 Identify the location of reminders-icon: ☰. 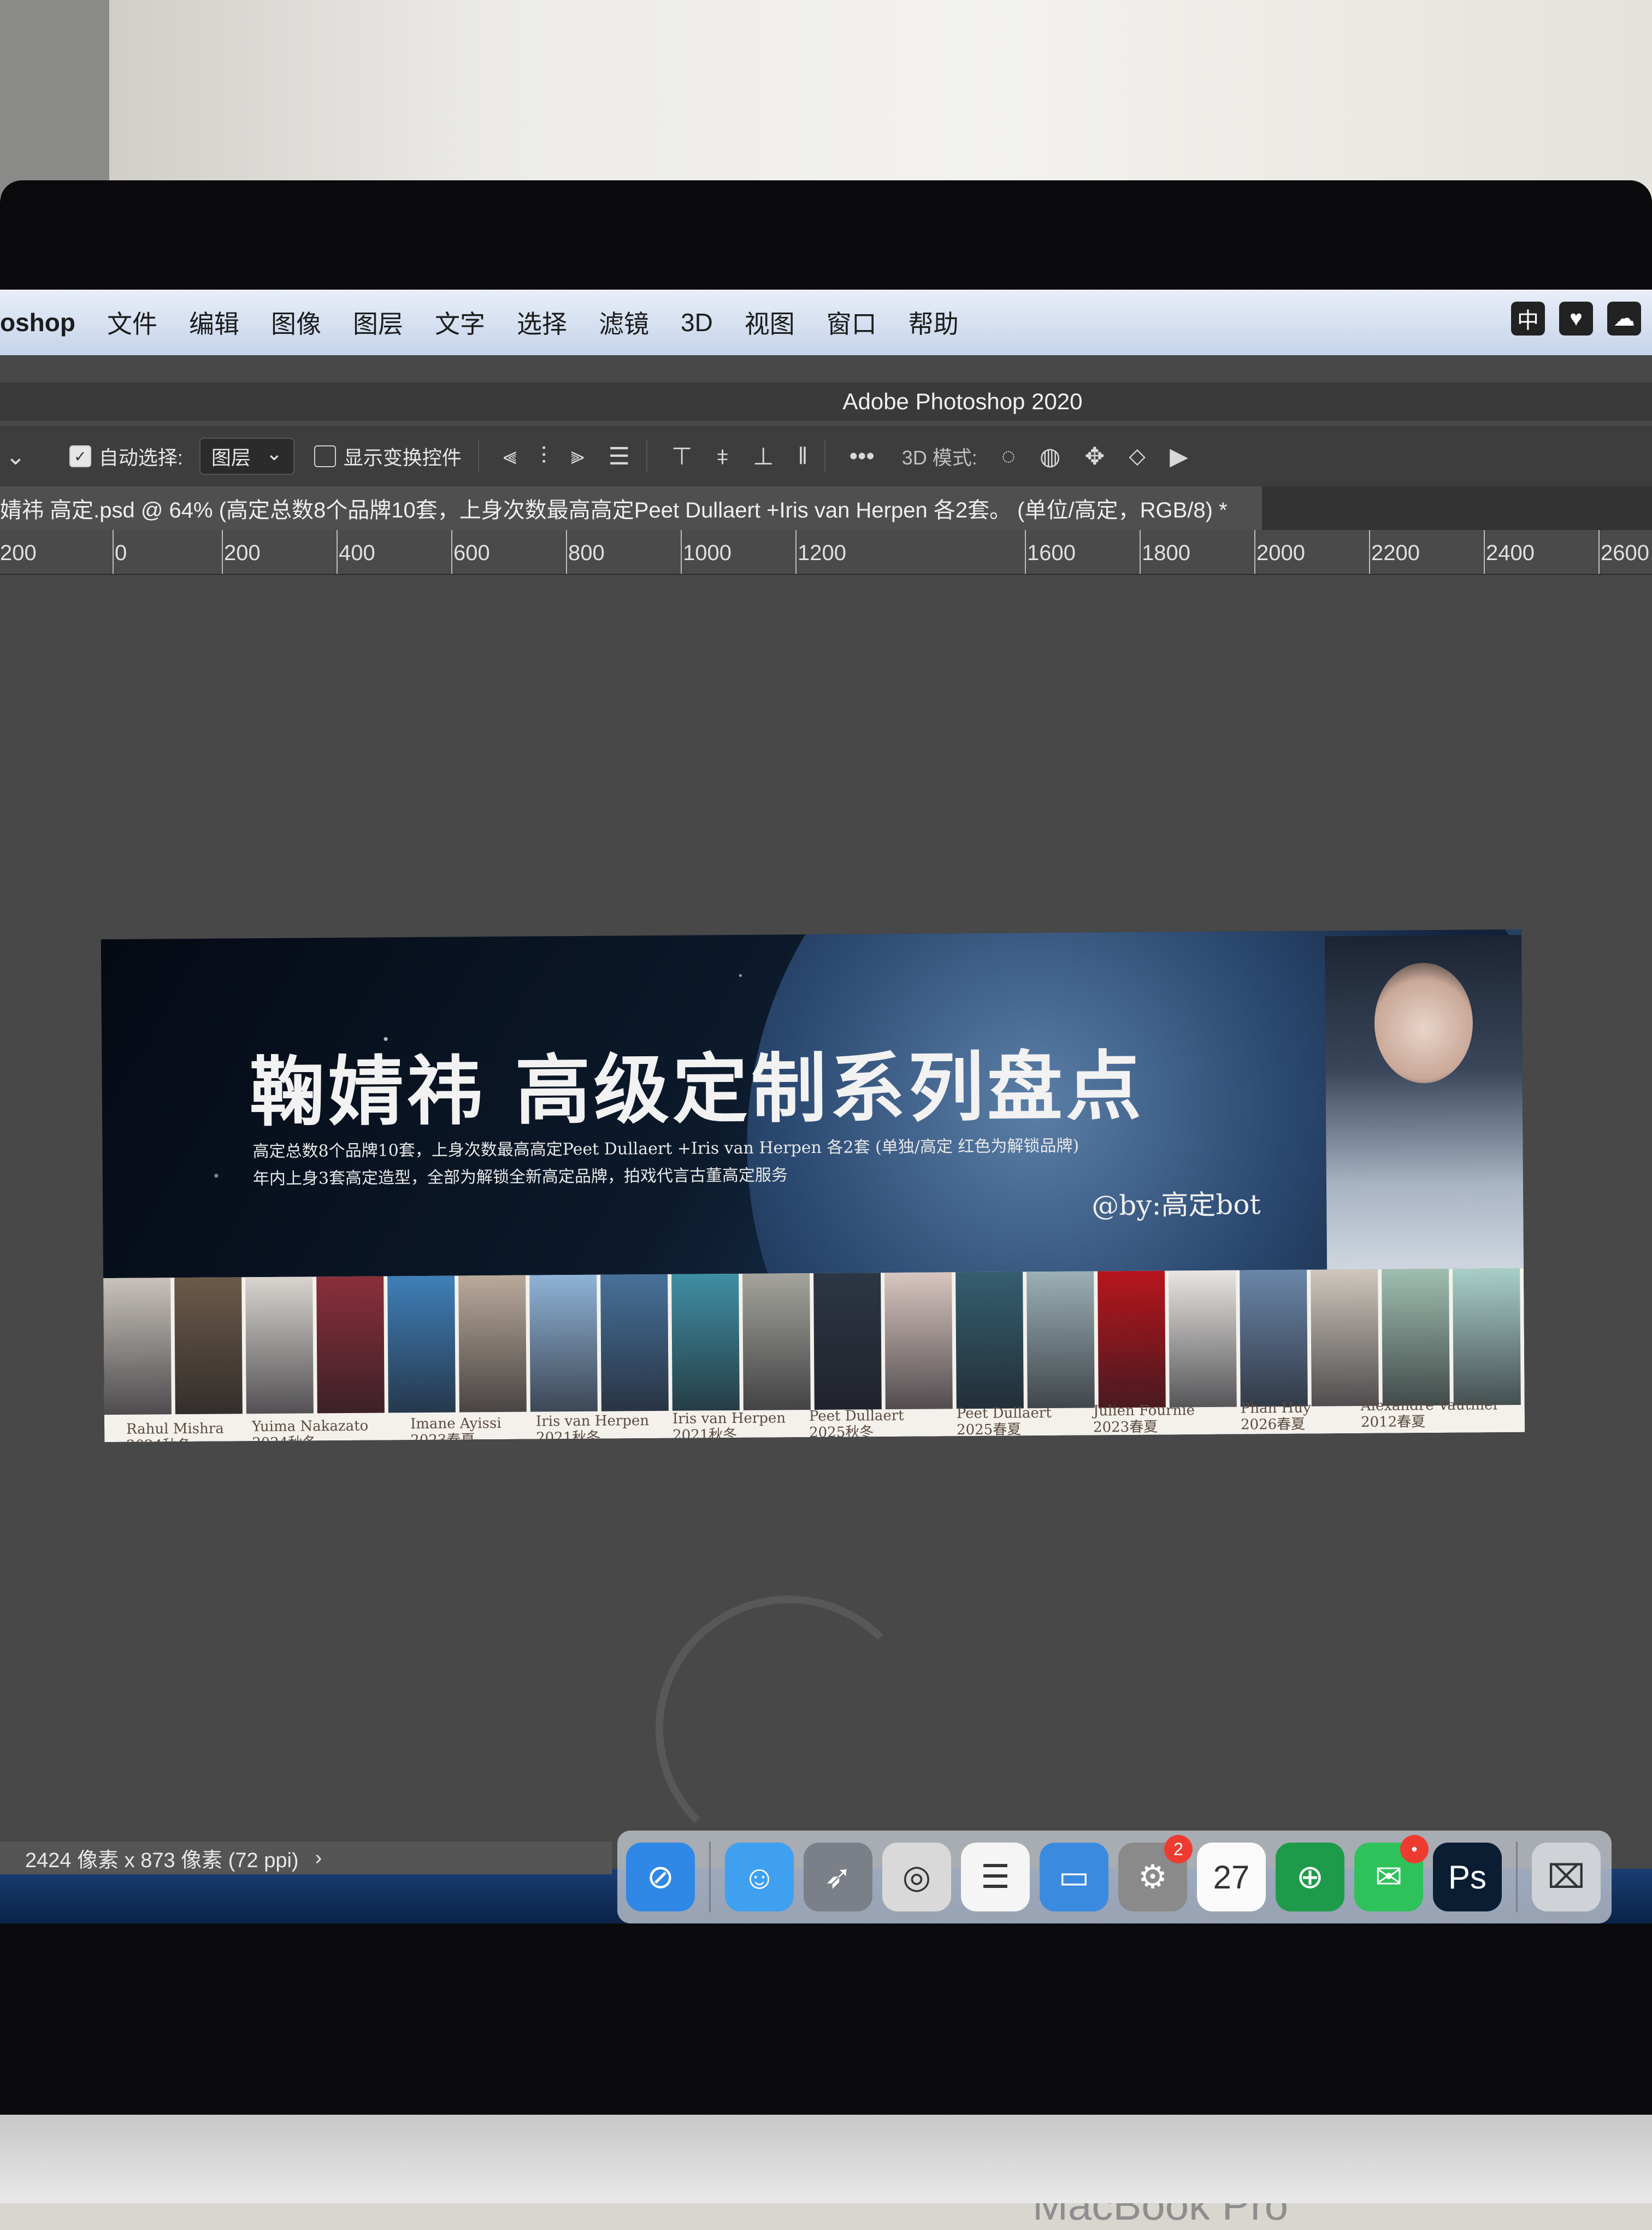
(995, 1877).